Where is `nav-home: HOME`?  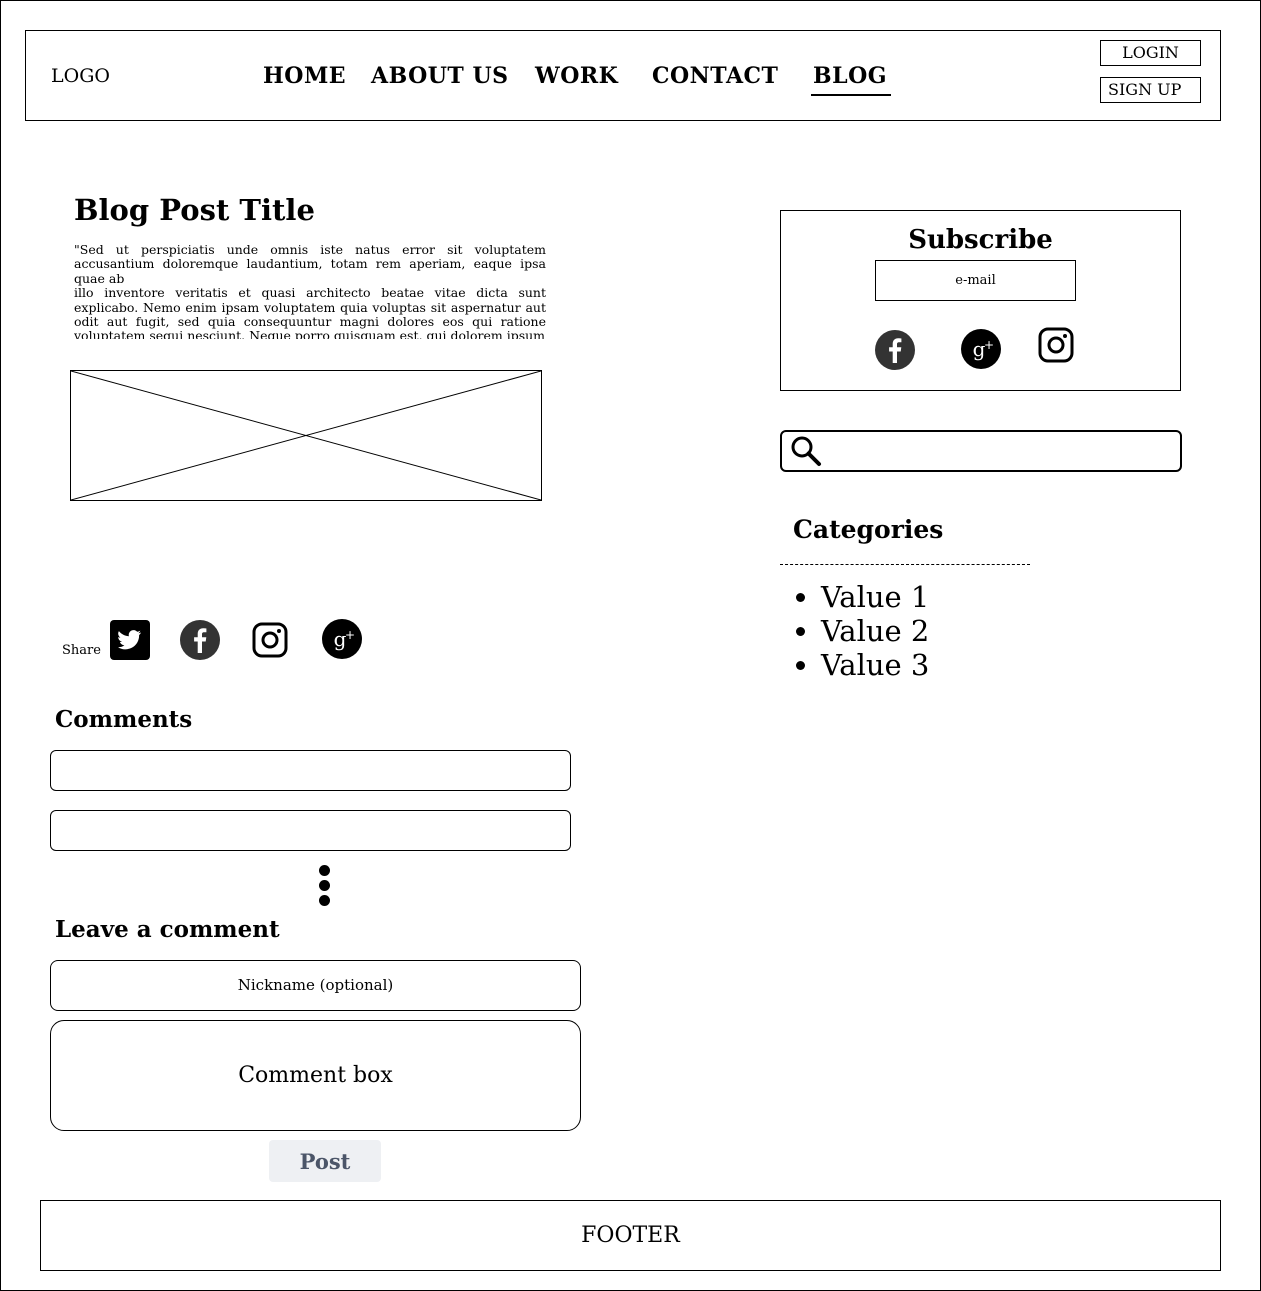 nav-home: HOME is located at coordinates (304, 76).